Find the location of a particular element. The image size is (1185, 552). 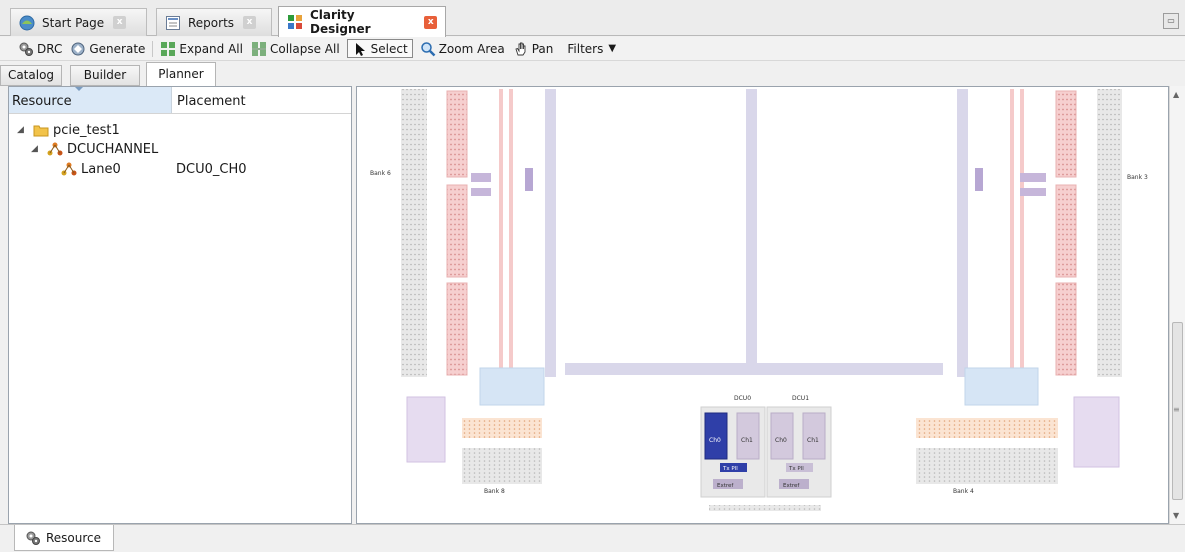

bank-6-io-column is located at coordinates (414, 233).